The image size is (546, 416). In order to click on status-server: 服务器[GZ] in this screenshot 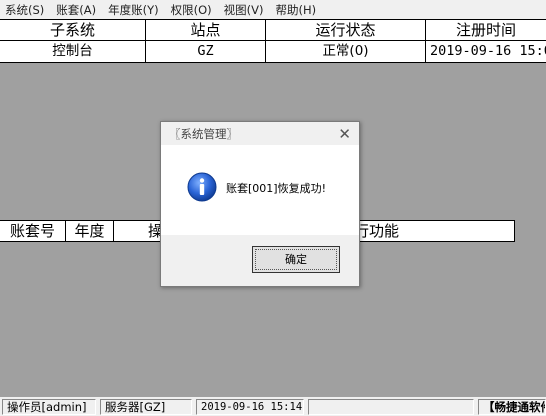, I will do `click(146, 407)`.